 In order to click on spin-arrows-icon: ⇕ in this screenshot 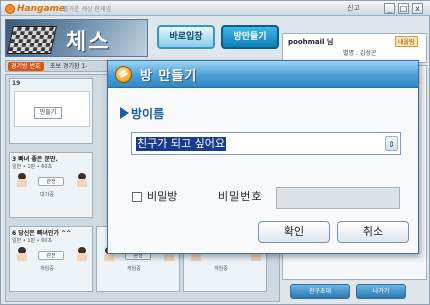, I will do `click(391, 143)`.